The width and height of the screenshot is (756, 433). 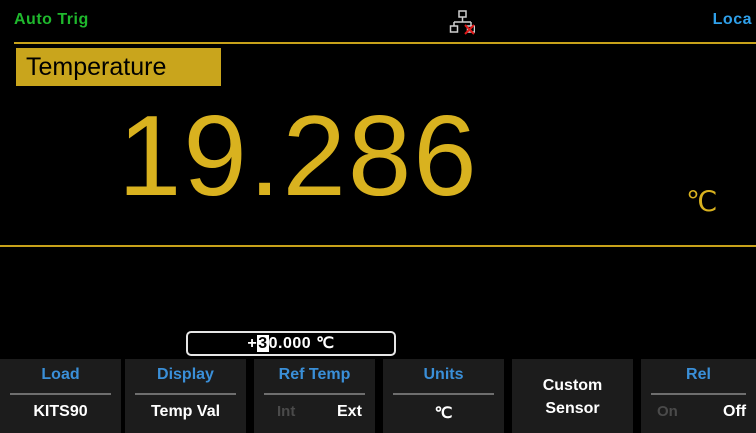 I want to click on softkey-custom-sensor: Custom Sensor, so click(x=572, y=396).